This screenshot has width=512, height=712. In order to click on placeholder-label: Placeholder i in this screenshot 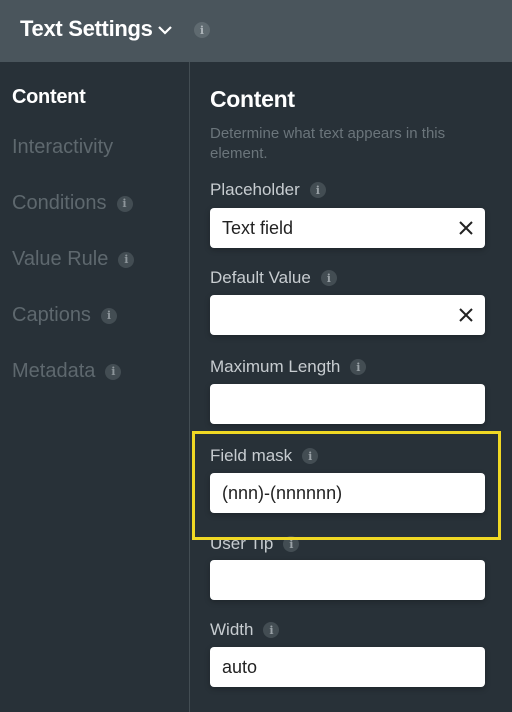, I will do `click(268, 190)`.